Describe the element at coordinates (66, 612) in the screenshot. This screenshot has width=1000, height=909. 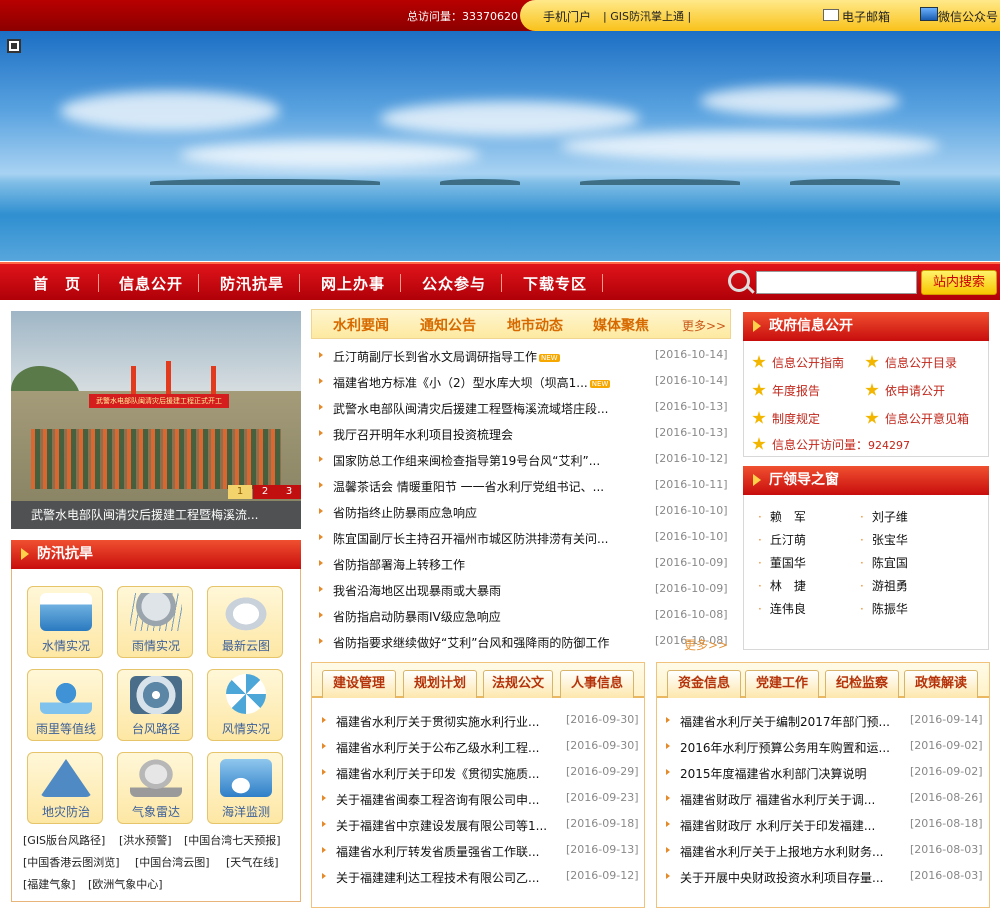
I see `water-gauge-icon` at that location.